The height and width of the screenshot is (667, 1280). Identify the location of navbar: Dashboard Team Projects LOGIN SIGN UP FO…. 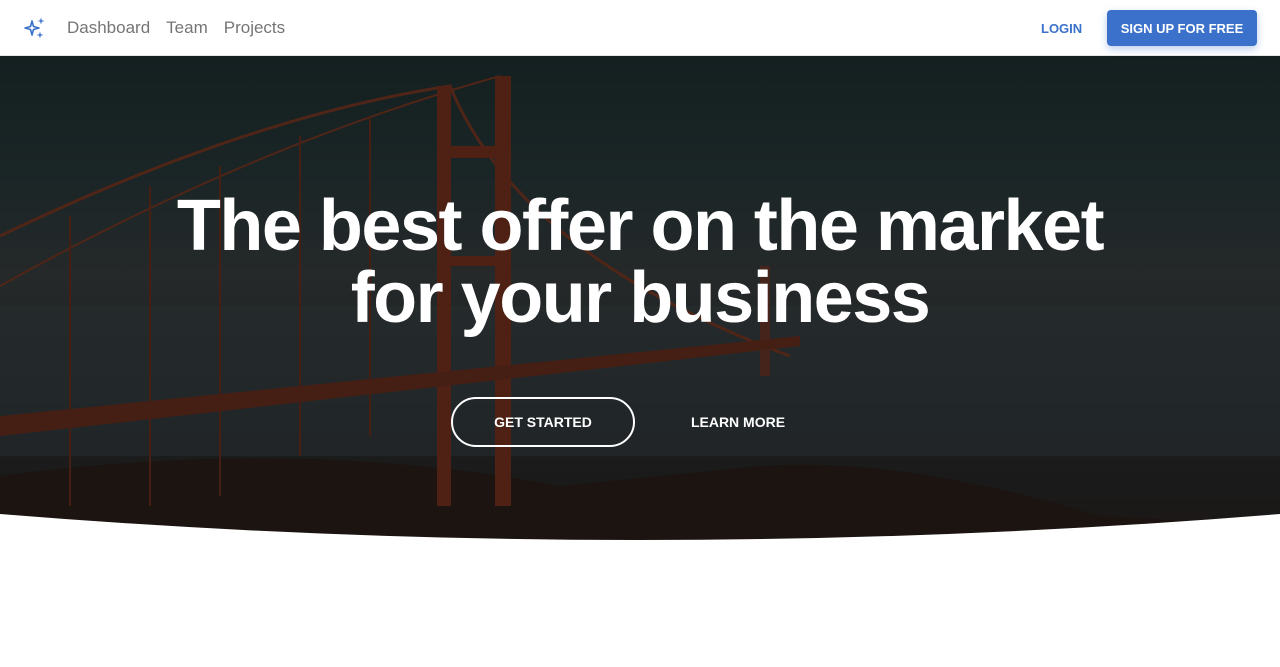
(640, 28).